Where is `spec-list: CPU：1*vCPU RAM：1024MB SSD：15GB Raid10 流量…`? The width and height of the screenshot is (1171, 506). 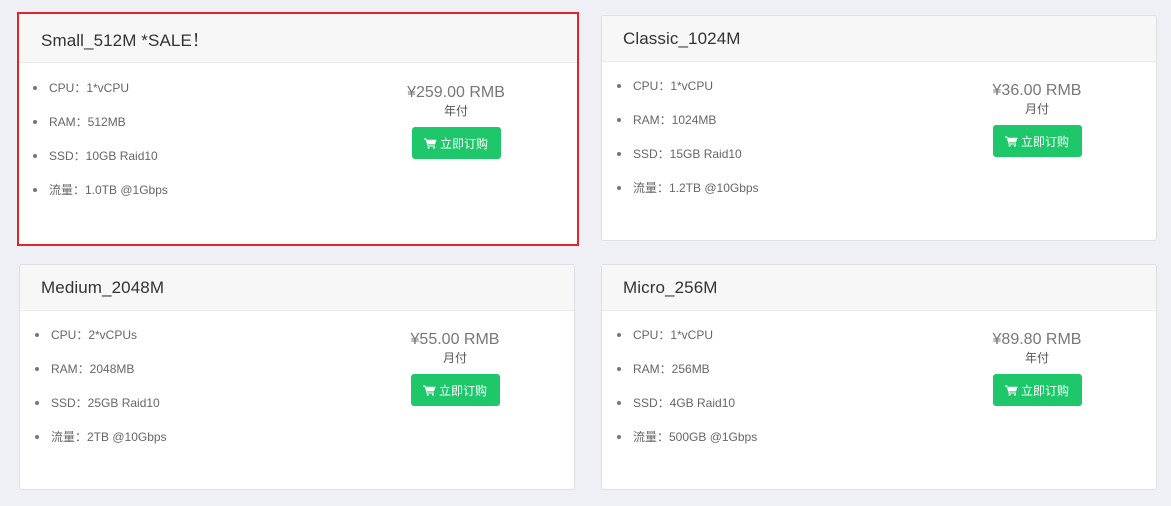
spec-list: CPU：1*vCPU RAM：1024MB SSD：15GB Raid10 流量… is located at coordinates (687, 147).